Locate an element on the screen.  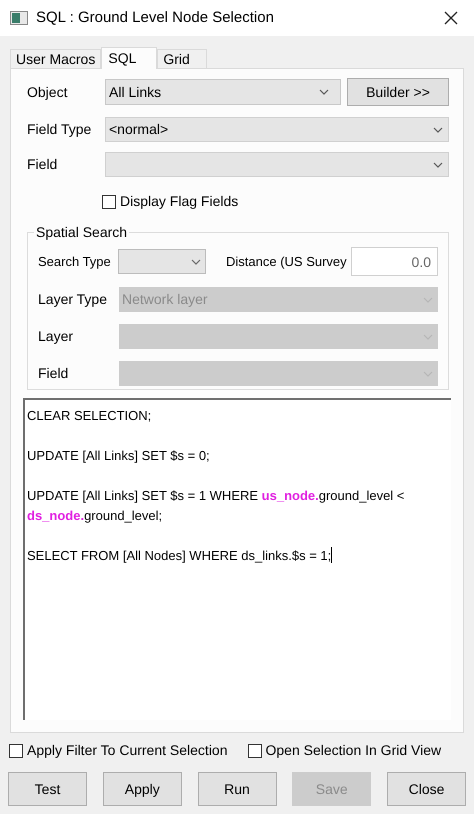
sql-statement: CLEAR SELECTION; is located at coordinates (89, 416).